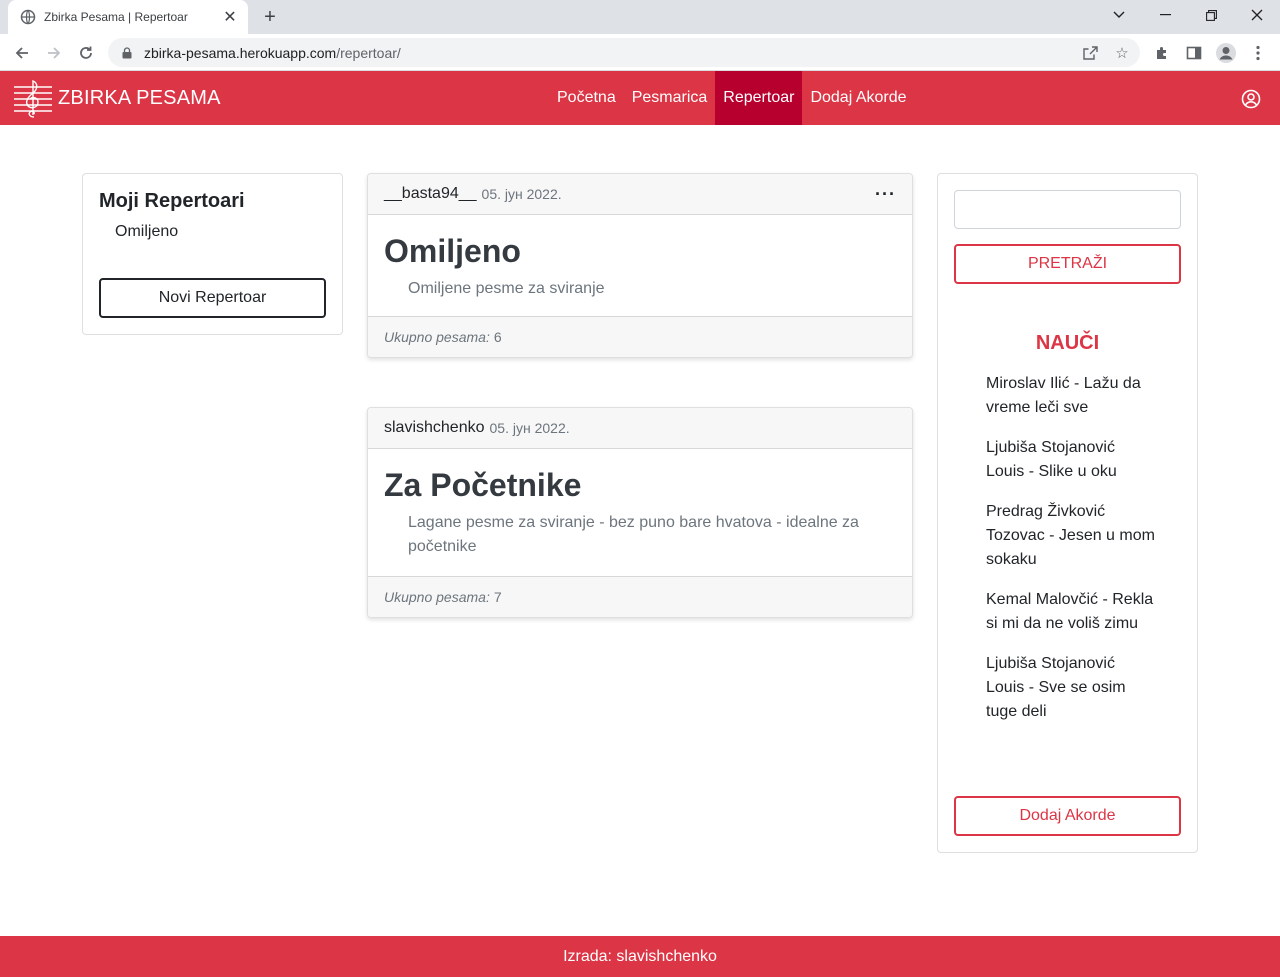 The image size is (1280, 977). I want to click on restore-icon, so click(1211, 15).